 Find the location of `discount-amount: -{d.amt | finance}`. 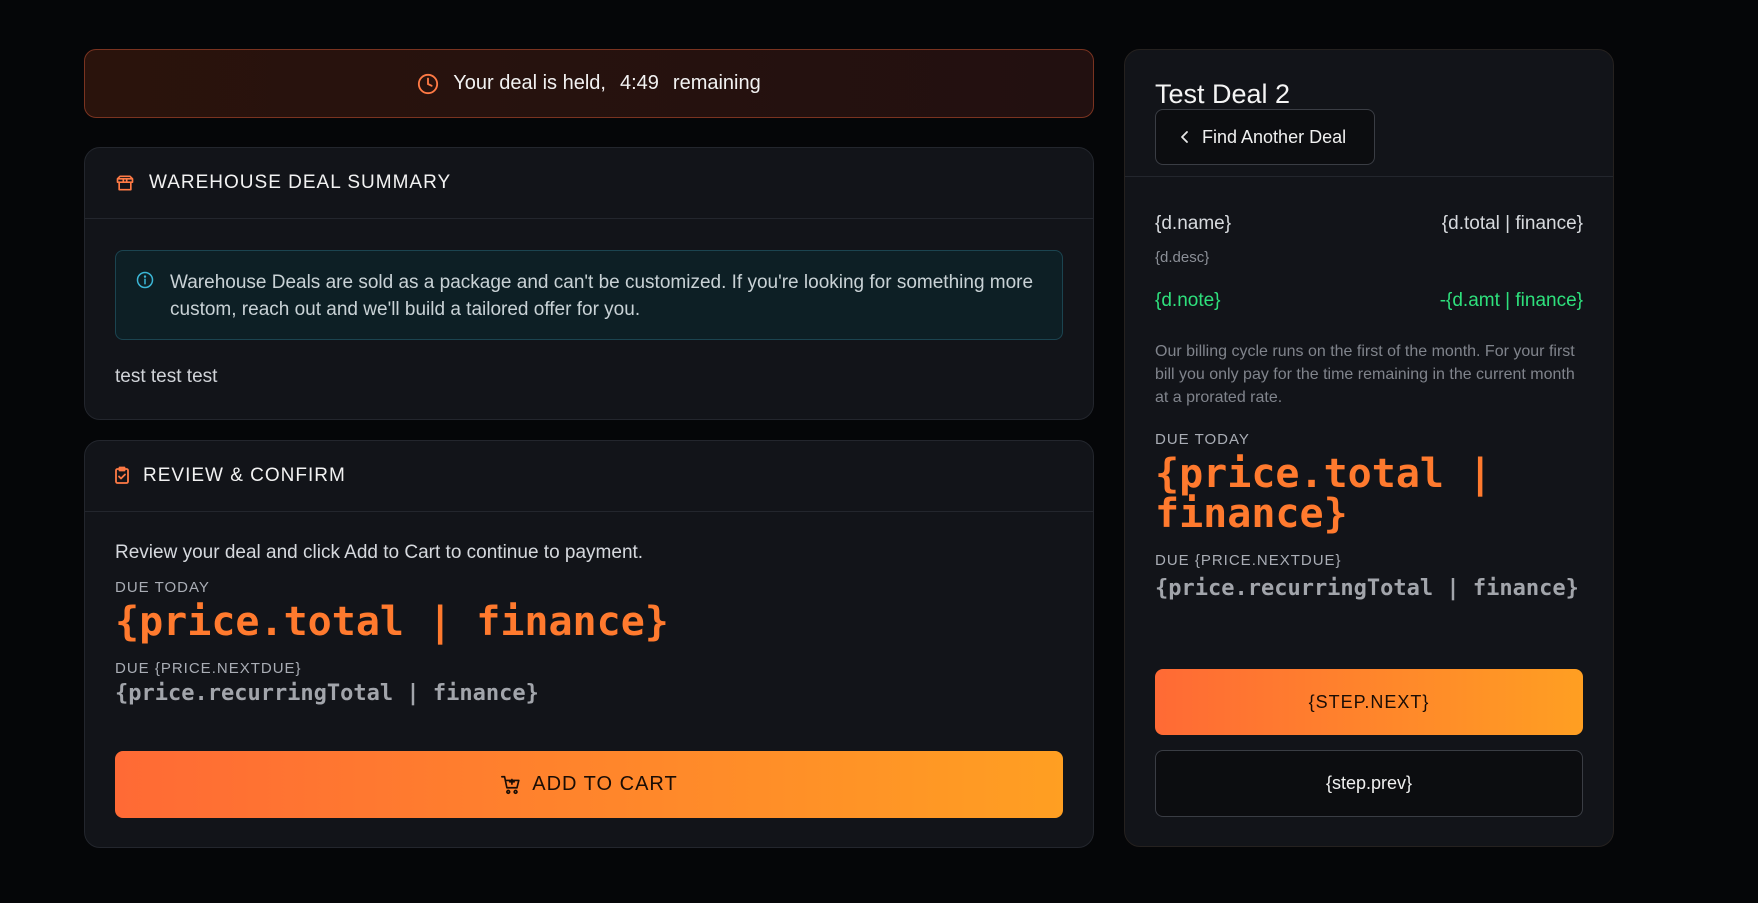

discount-amount: -{d.amt | finance} is located at coordinates (1511, 300).